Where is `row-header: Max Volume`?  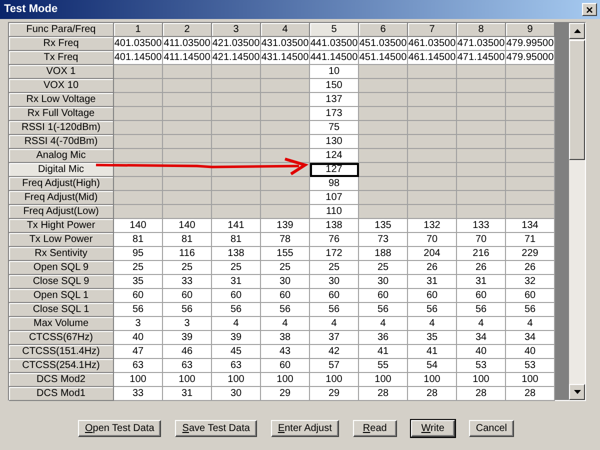 row-header: Max Volume is located at coordinates (61, 324).